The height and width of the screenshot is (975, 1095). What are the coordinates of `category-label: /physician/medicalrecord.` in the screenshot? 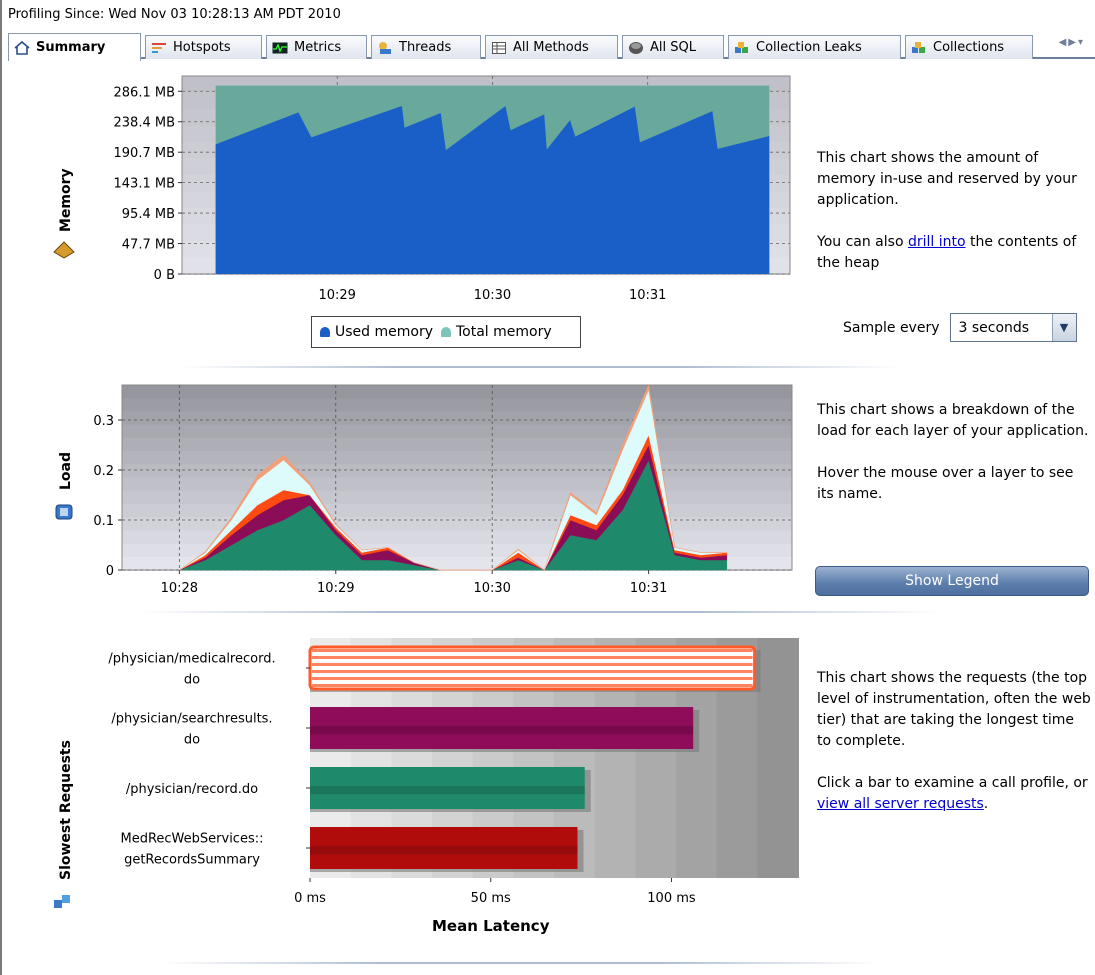 It's located at (191, 659).